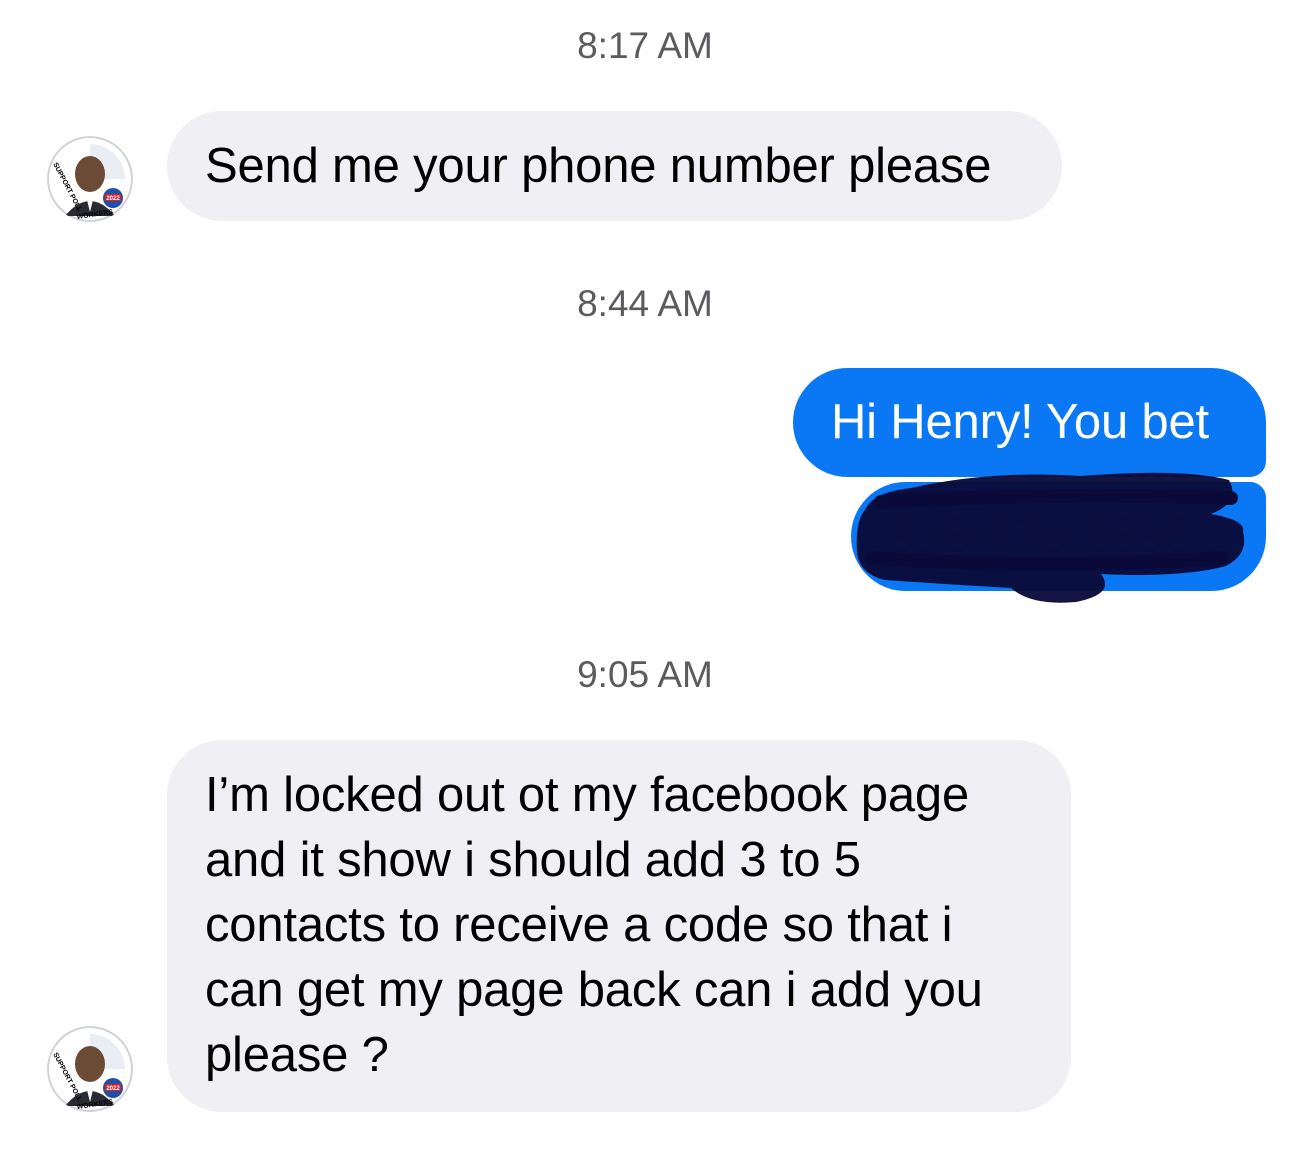 This screenshot has height=1161, width=1290. Describe the element at coordinates (598, 166) in the screenshot. I see `message-text: Send me your phone number please` at that location.